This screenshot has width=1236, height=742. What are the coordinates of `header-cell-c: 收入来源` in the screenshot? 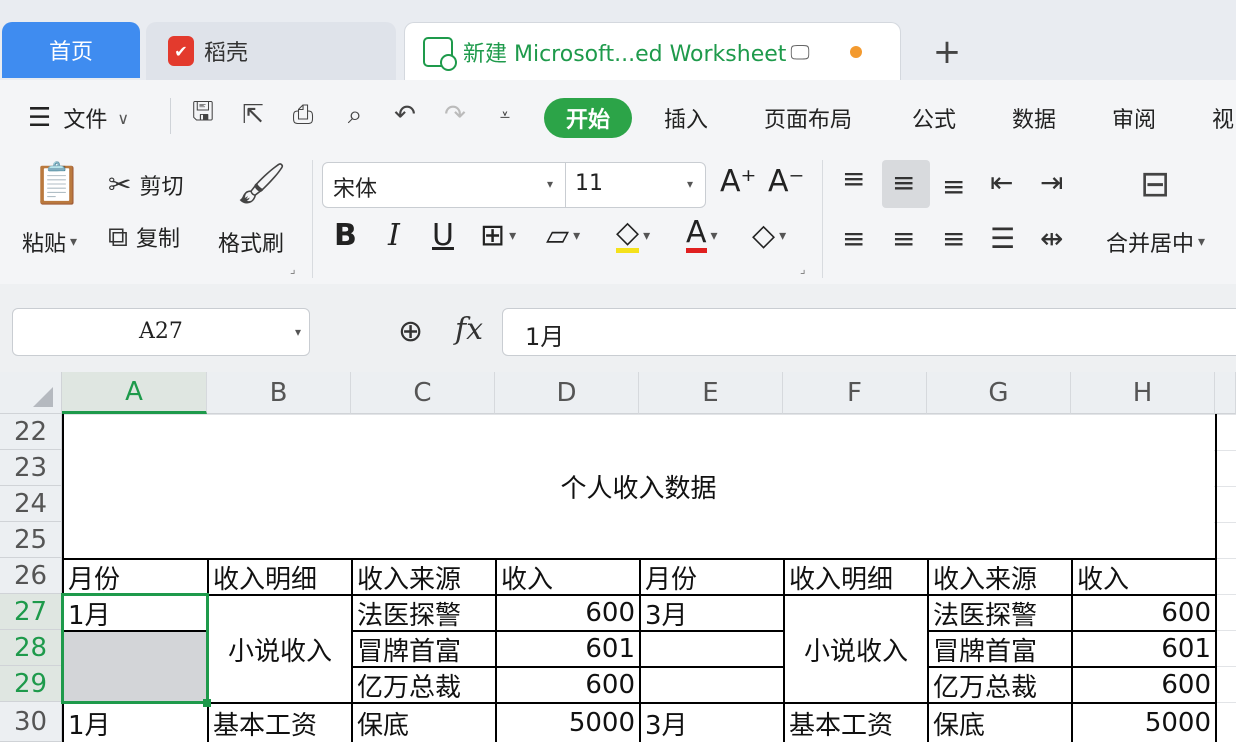 It's located at (424, 577).